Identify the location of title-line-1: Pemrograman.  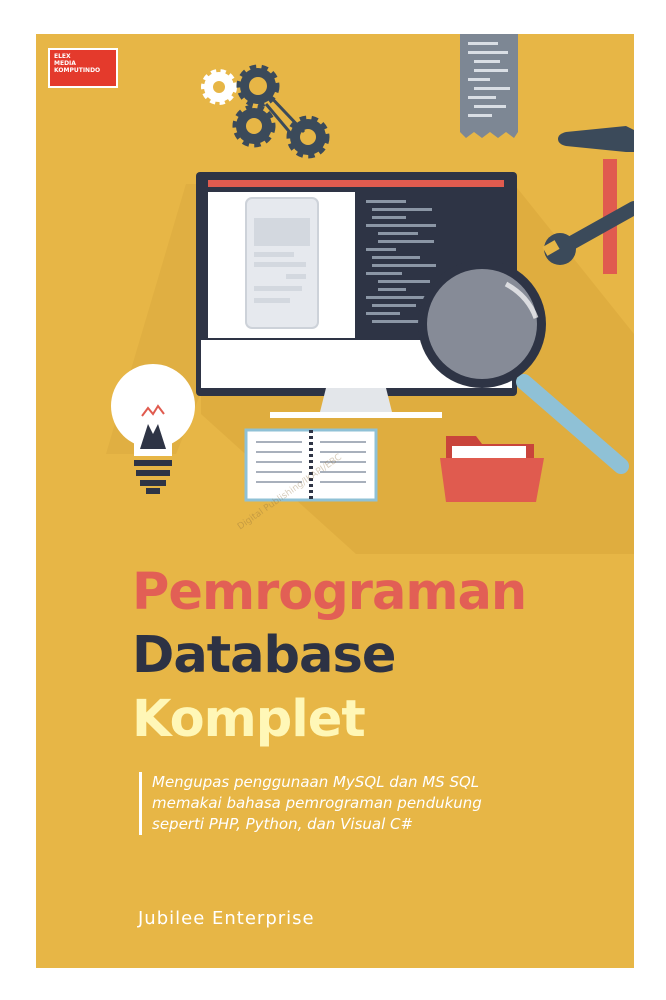
(329, 592).